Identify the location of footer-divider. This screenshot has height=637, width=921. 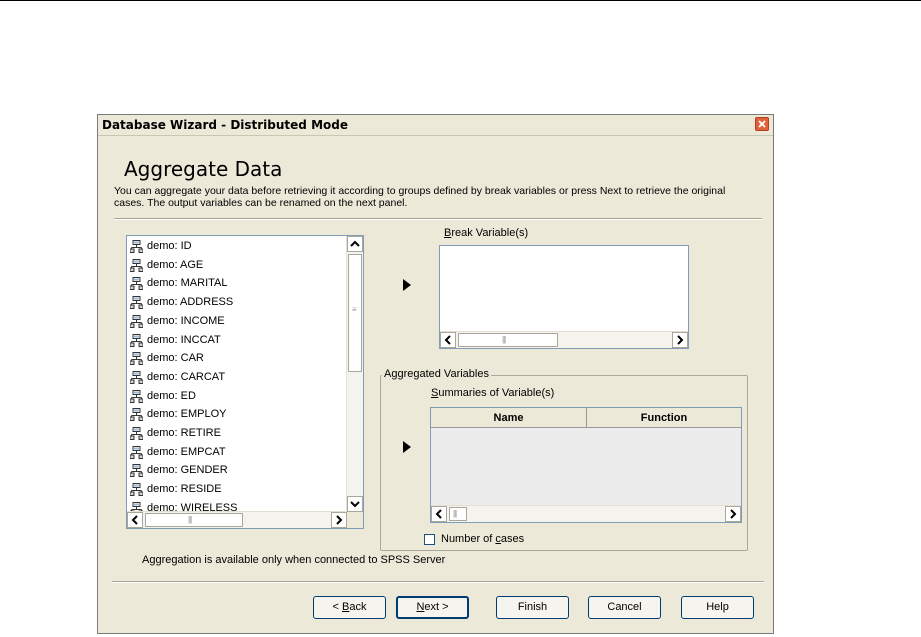
(438, 582).